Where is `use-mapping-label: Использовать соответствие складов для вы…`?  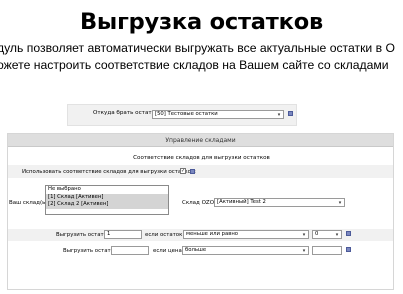 use-mapping-label: Использовать соответствие складов для вы… is located at coordinates (109, 172).